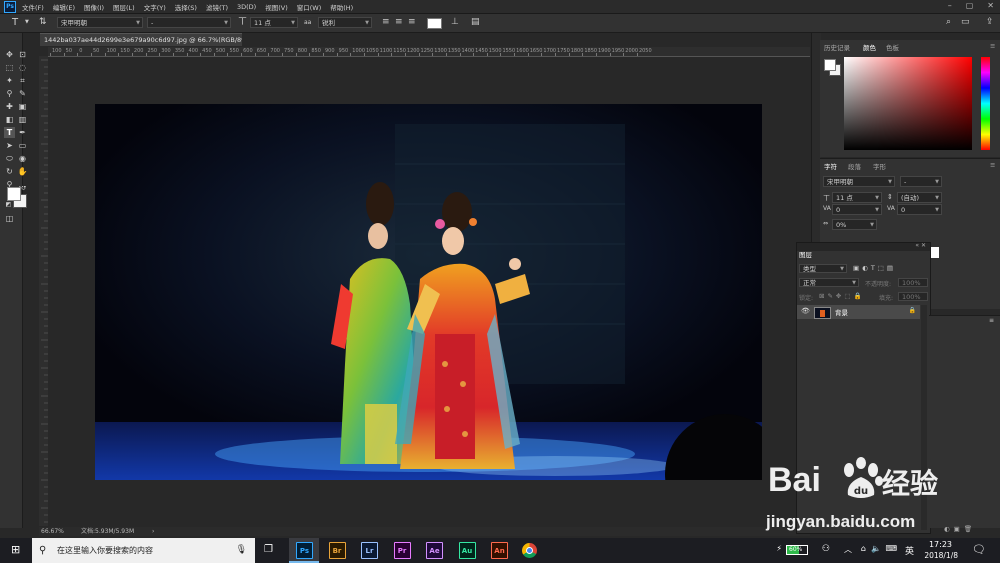 The image size is (1000, 563). What do you see at coordinates (858, 312) in the screenshot?
I see `layer-row: 👁 背景 🔒` at bounding box center [858, 312].